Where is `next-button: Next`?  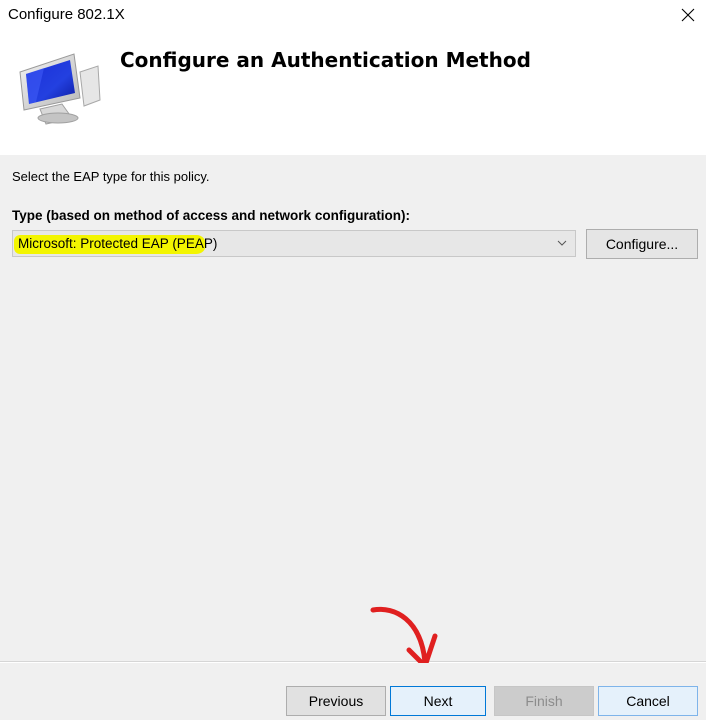
next-button: Next is located at coordinates (438, 701).